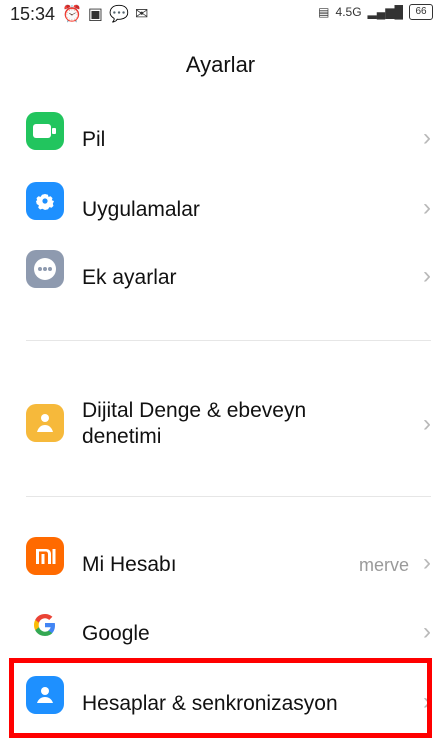 This screenshot has height=747, width=441. I want to click on settings-item-google: Google ›, so click(220, 634).